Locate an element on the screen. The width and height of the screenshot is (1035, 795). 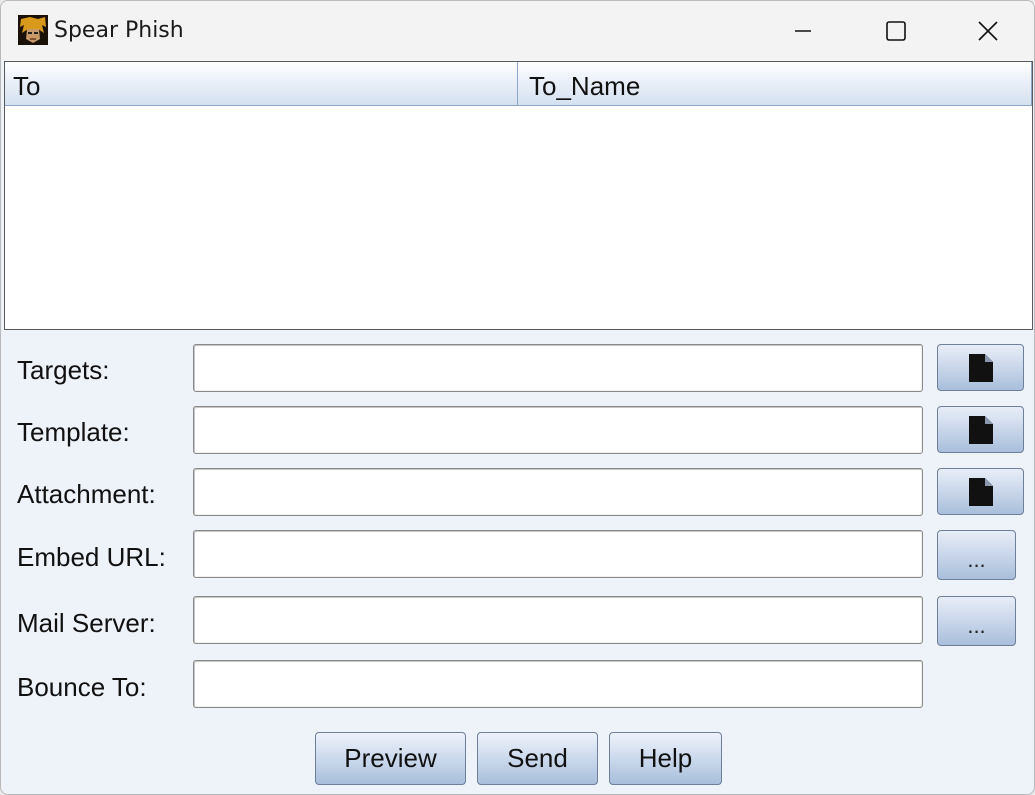
attachment-row: Attachment: is located at coordinates (522, 493).